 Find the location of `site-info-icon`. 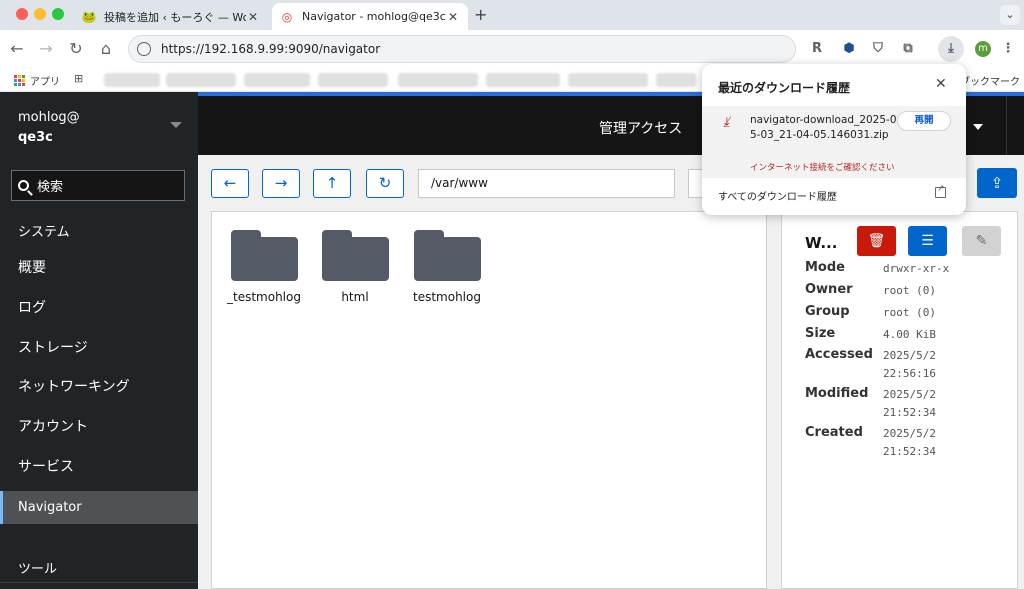

site-info-icon is located at coordinates (144, 49).